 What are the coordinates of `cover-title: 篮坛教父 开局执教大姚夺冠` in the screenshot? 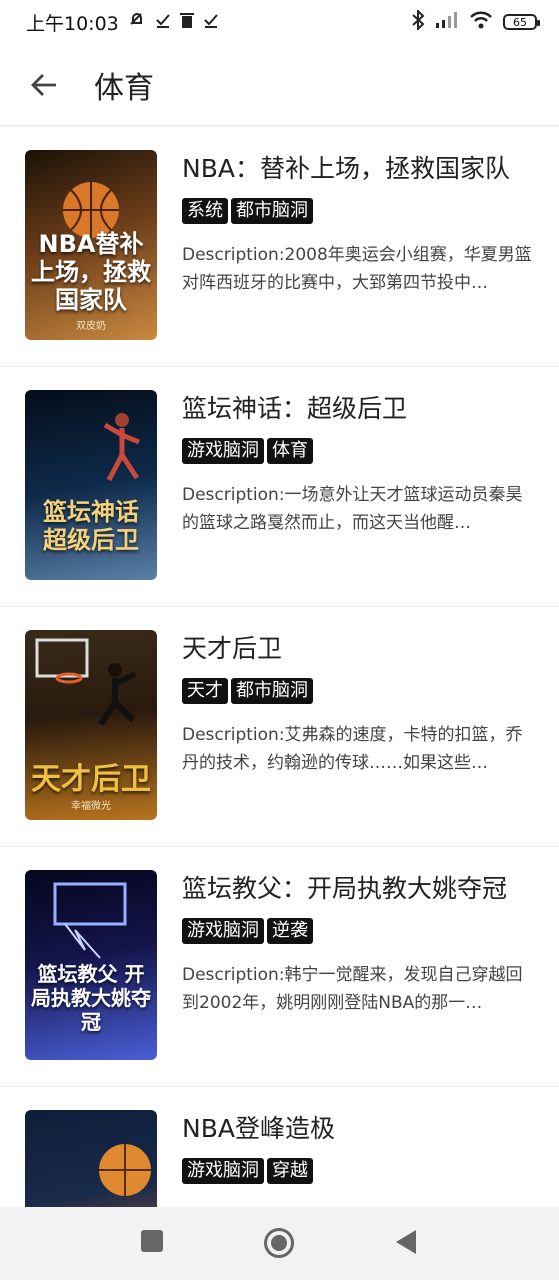 It's located at (91, 998).